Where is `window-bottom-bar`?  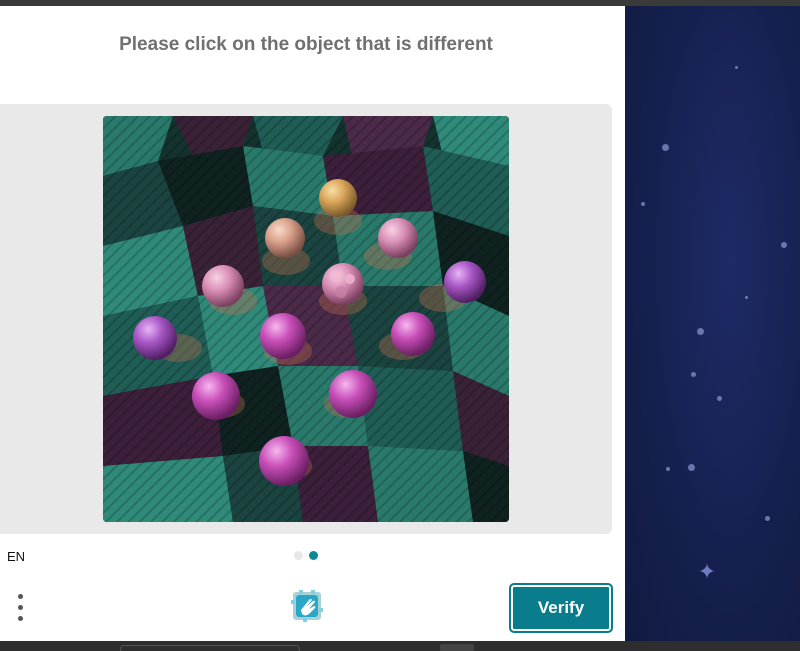
window-bottom-bar is located at coordinates (400, 646).